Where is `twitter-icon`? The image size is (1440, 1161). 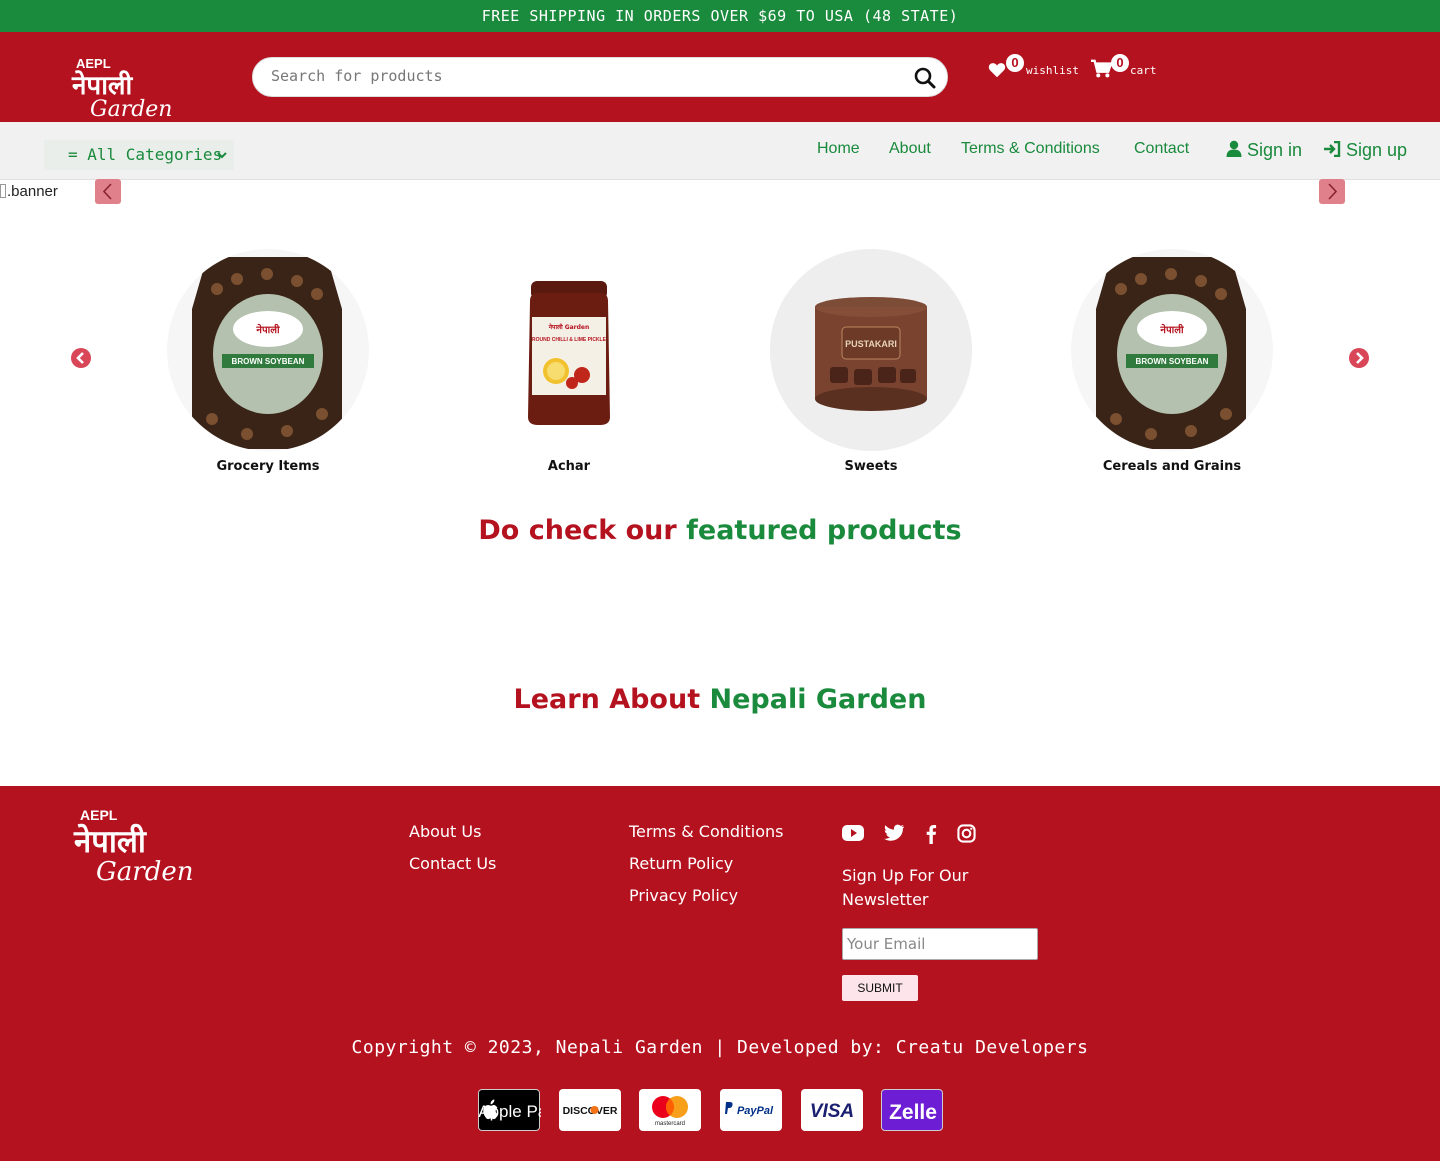
twitter-icon is located at coordinates (894, 833).